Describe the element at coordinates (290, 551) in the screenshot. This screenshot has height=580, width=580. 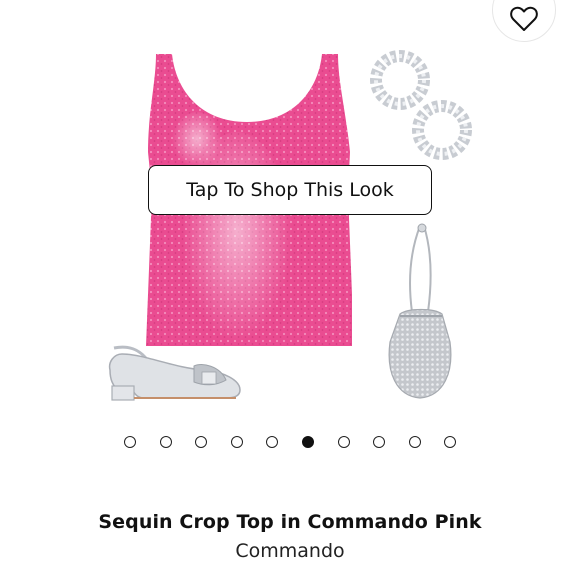
I see `product-brand: Commando` at that location.